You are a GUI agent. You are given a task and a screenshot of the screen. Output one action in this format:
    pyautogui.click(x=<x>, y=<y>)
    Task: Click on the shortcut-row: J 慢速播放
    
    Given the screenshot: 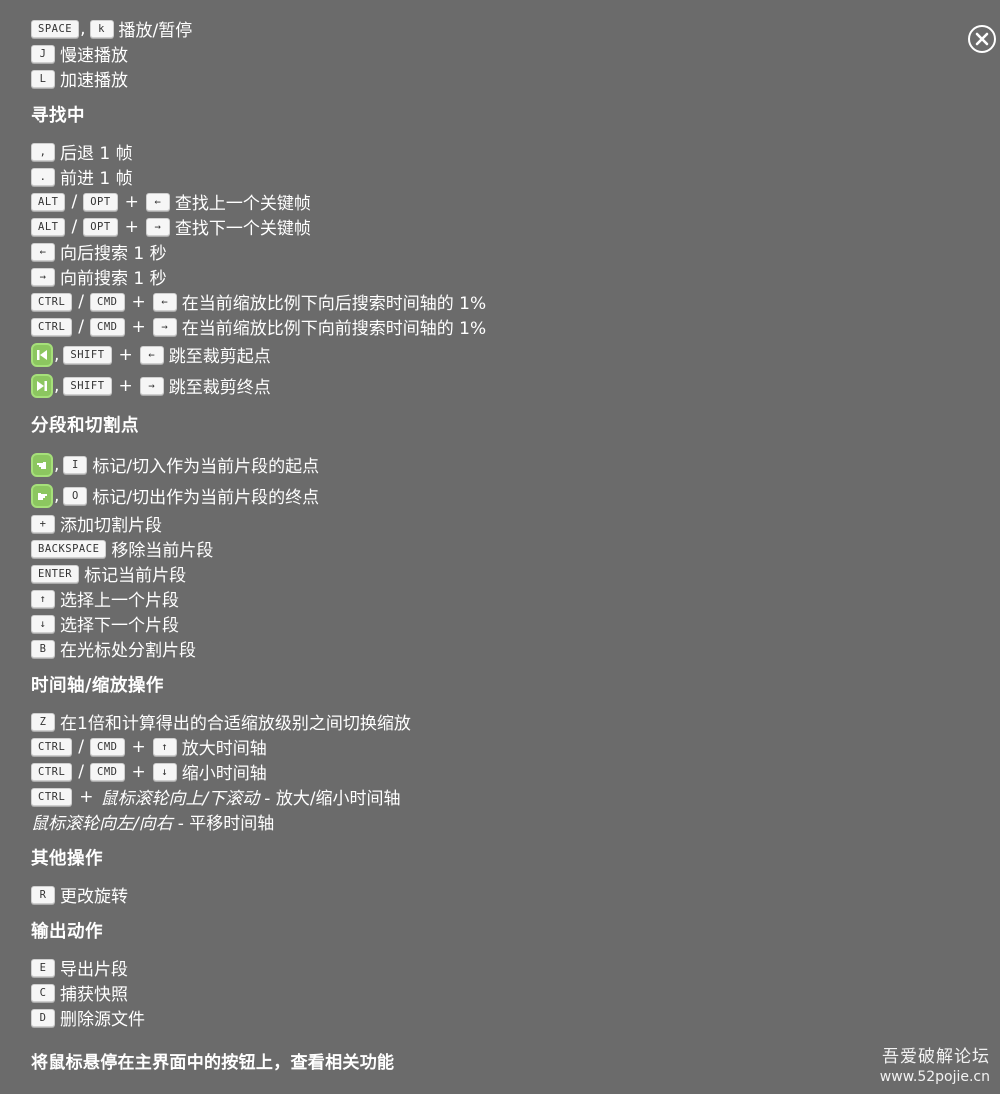 What is the action you would take?
    pyautogui.click(x=481, y=53)
    